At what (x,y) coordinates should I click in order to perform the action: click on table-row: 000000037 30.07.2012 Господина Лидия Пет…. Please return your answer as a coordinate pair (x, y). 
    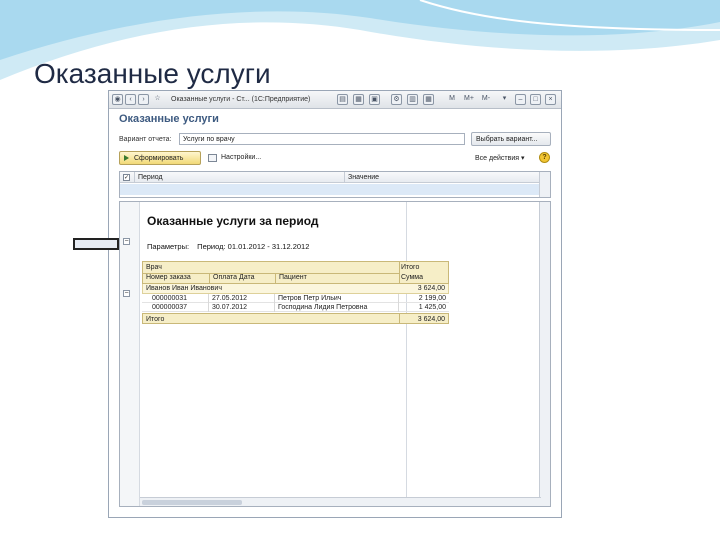
    Looking at the image, I should click on (295, 307).